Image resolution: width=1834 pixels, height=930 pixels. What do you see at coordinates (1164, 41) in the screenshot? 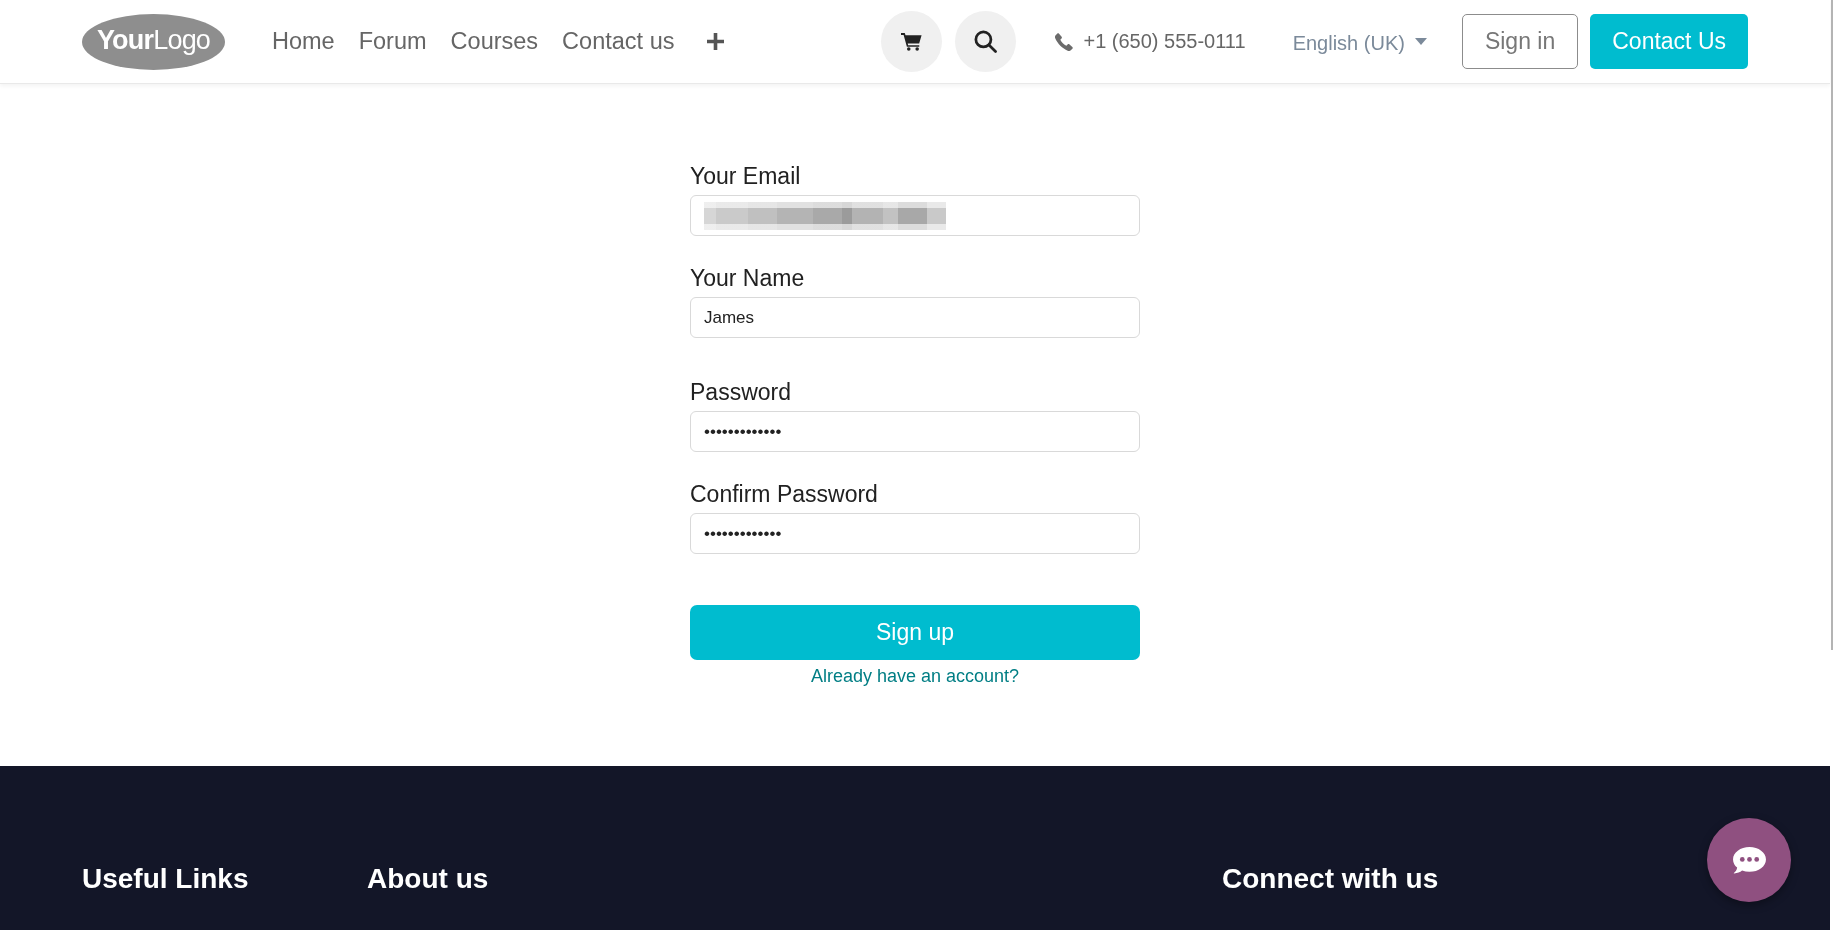
I see `phone-number: +1 (650) 555-0111` at bounding box center [1164, 41].